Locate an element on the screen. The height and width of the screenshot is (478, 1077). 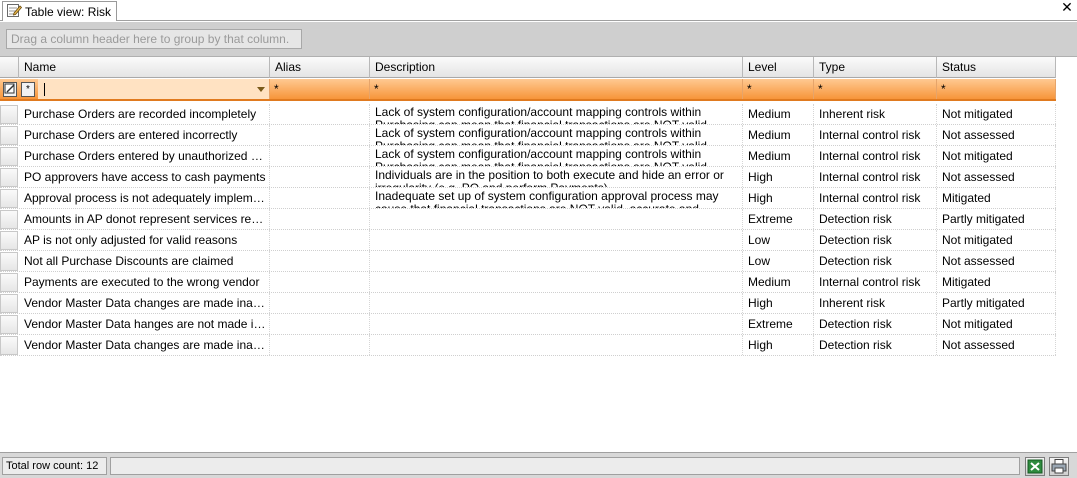
cell-name: Purchase Orders are entered incorrectly is located at coordinates (144, 135).